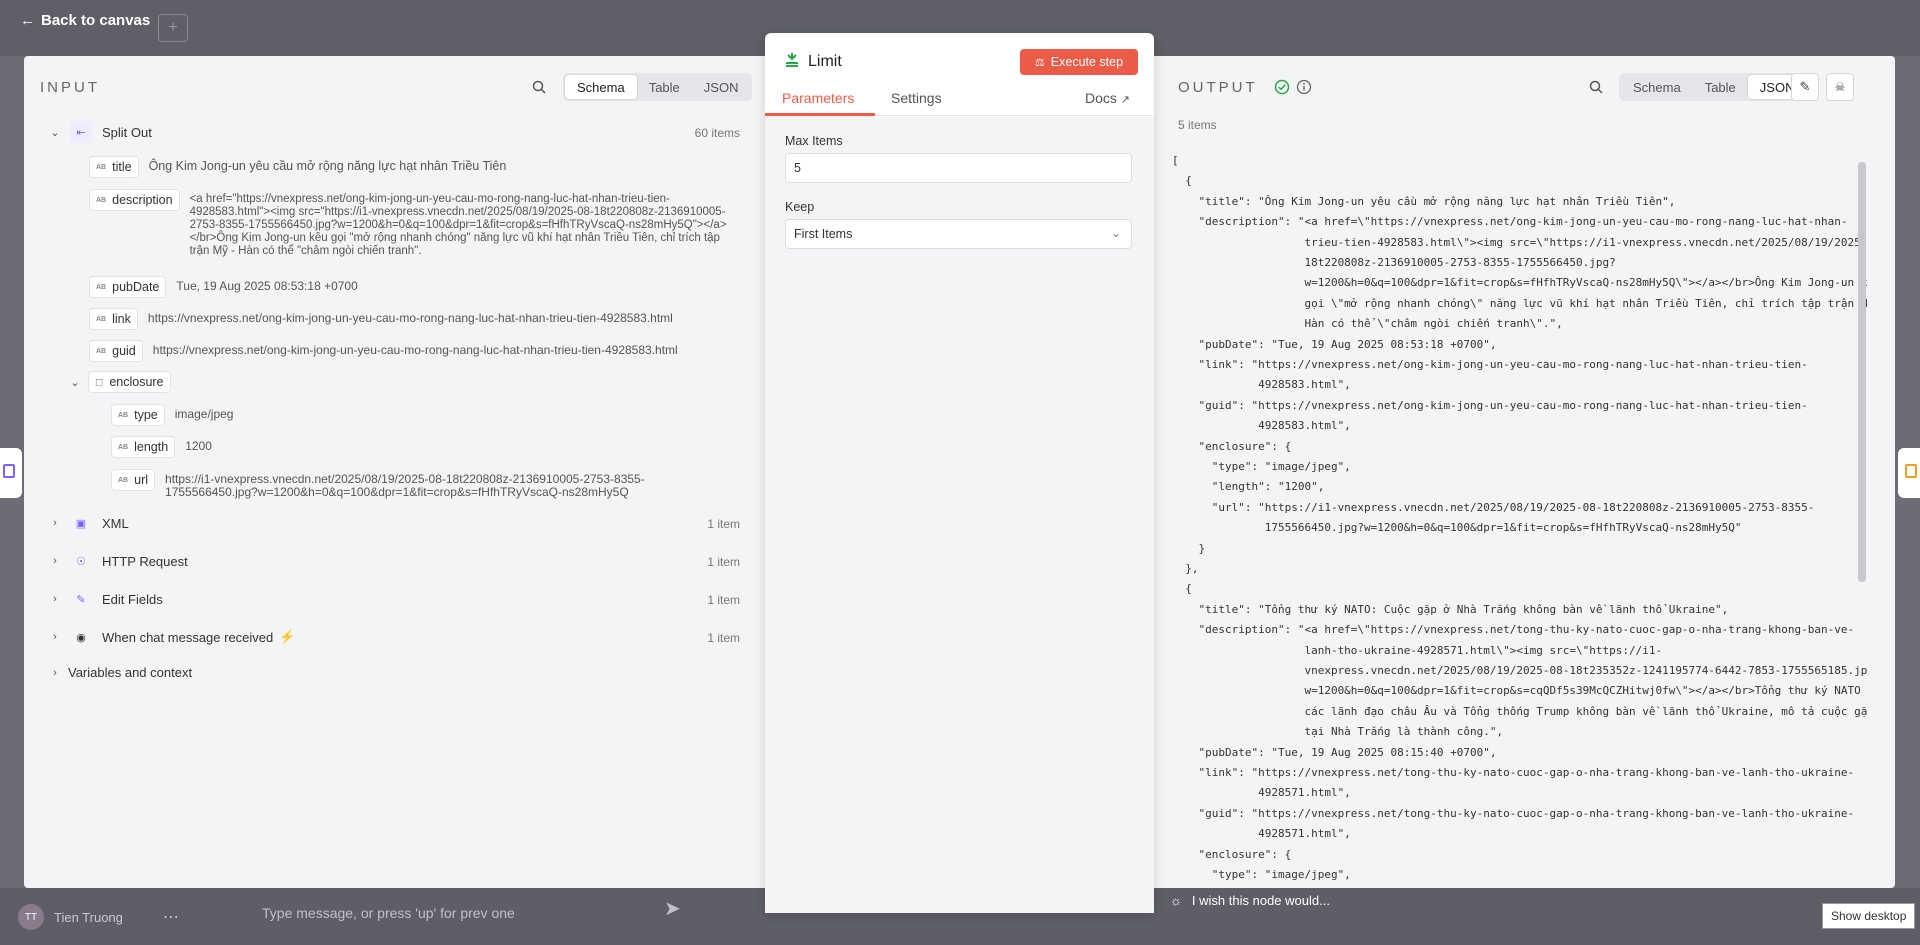 The image size is (1920, 945). I want to click on info-icon, so click(1304, 87).